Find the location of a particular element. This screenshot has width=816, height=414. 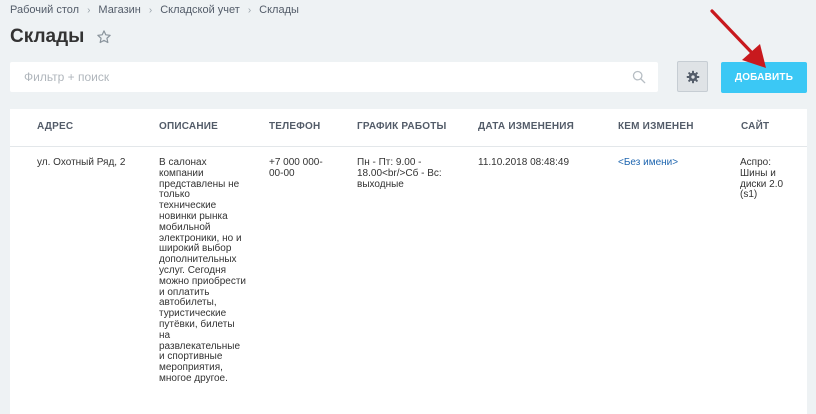

filter-search-box is located at coordinates (334, 77).